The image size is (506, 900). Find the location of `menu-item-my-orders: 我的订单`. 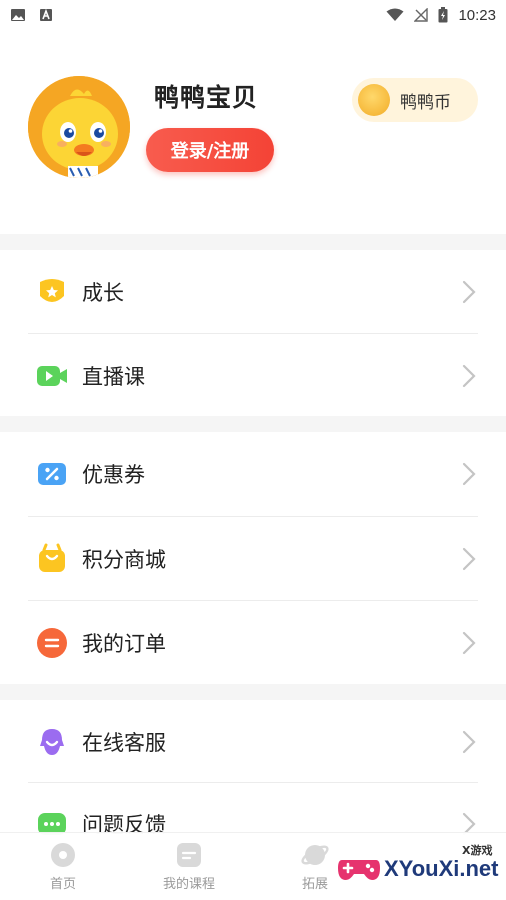

menu-item-my-orders: 我的订单 is located at coordinates (253, 643).